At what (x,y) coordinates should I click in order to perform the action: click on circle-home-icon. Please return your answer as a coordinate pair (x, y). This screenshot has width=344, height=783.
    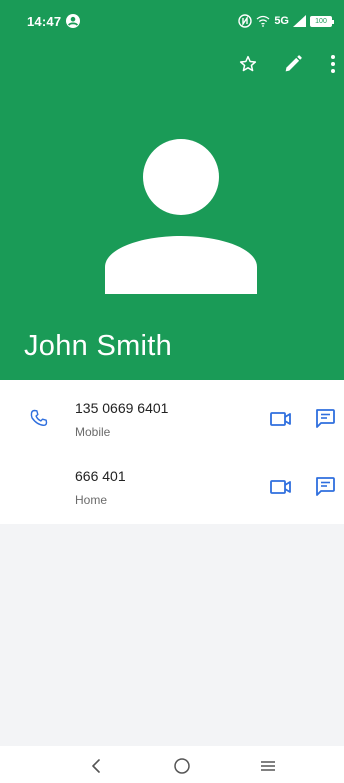
    Looking at the image, I should click on (182, 766).